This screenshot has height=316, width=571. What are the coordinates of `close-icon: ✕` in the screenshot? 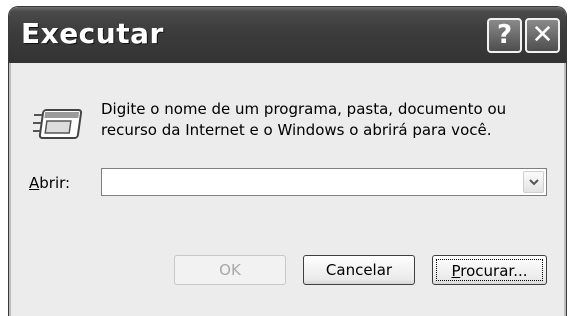 It's located at (542, 35).